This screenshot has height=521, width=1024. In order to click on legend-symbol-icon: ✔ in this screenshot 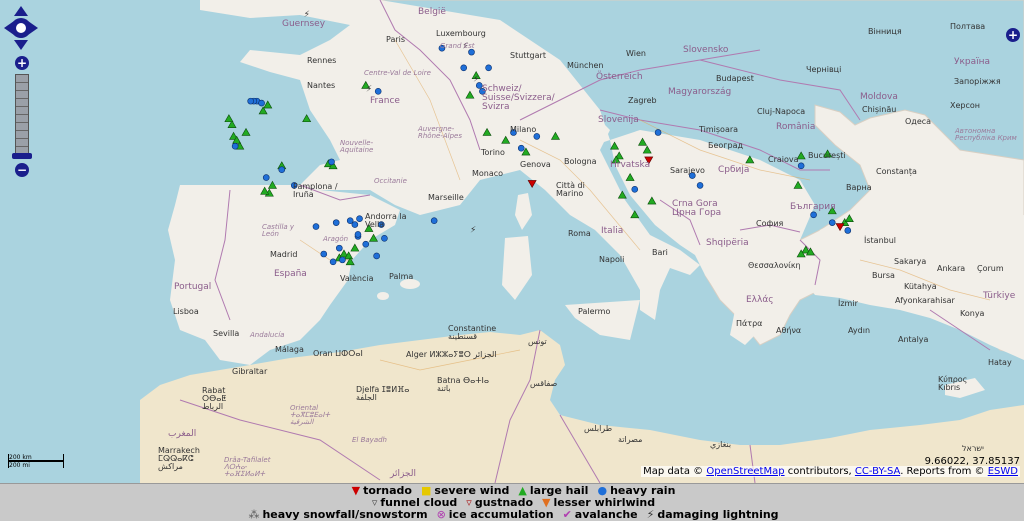, I will do `click(567, 514)`.